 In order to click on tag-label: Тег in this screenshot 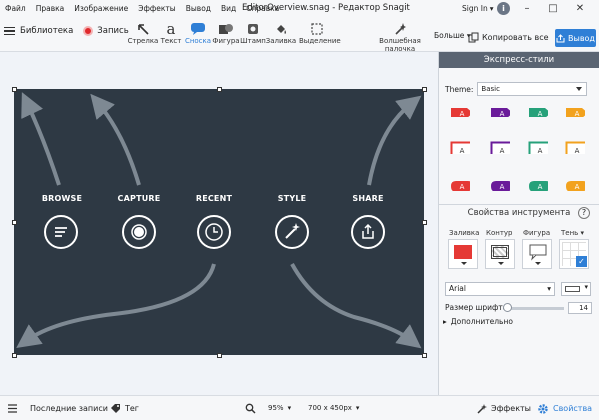, I will do `click(132, 408)`.